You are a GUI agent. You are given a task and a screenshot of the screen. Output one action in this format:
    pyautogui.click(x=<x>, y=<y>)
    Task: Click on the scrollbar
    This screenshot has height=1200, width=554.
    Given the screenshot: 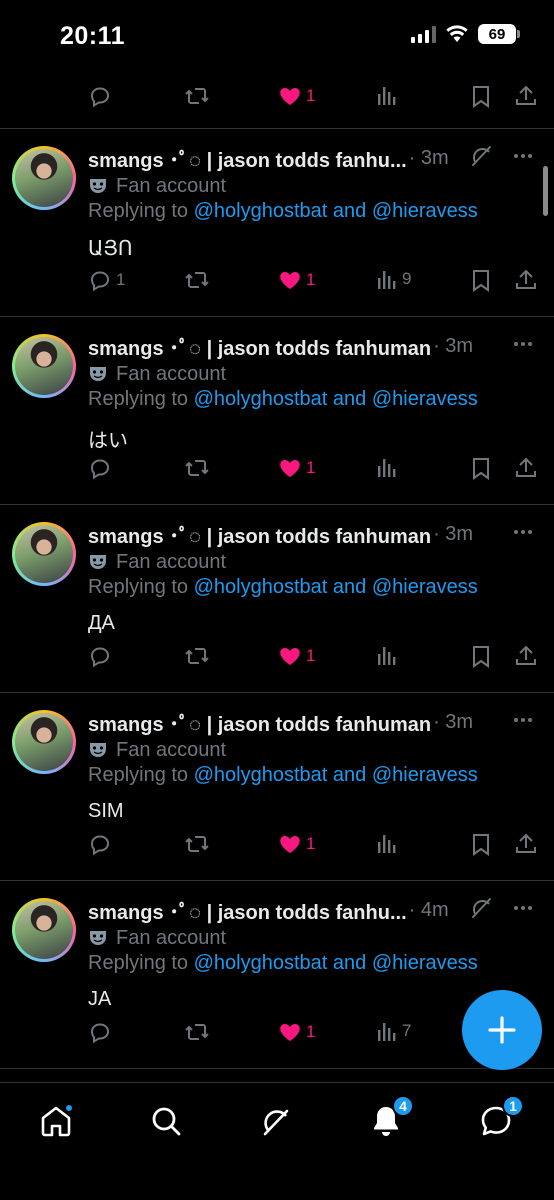 What is the action you would take?
    pyautogui.click(x=545, y=191)
    